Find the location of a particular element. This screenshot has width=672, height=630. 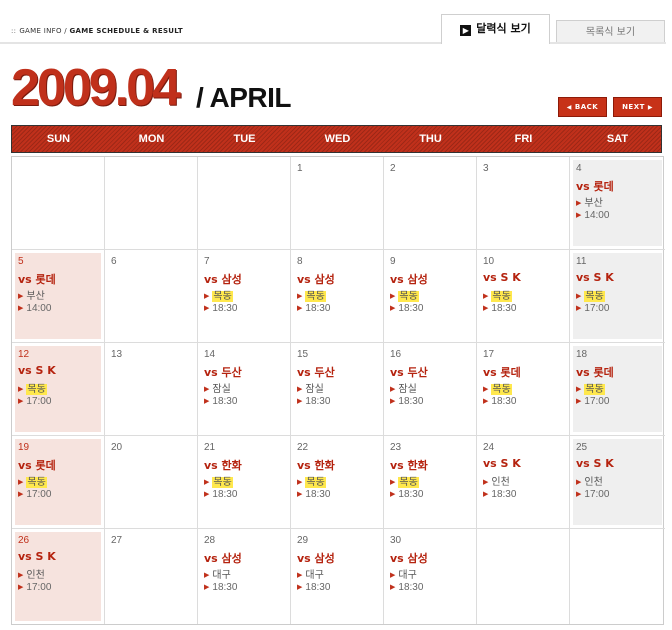

calendar-day-29: 29 vs 삼성 ▶ 대구 ▶ 18:30 is located at coordinates (337, 576).